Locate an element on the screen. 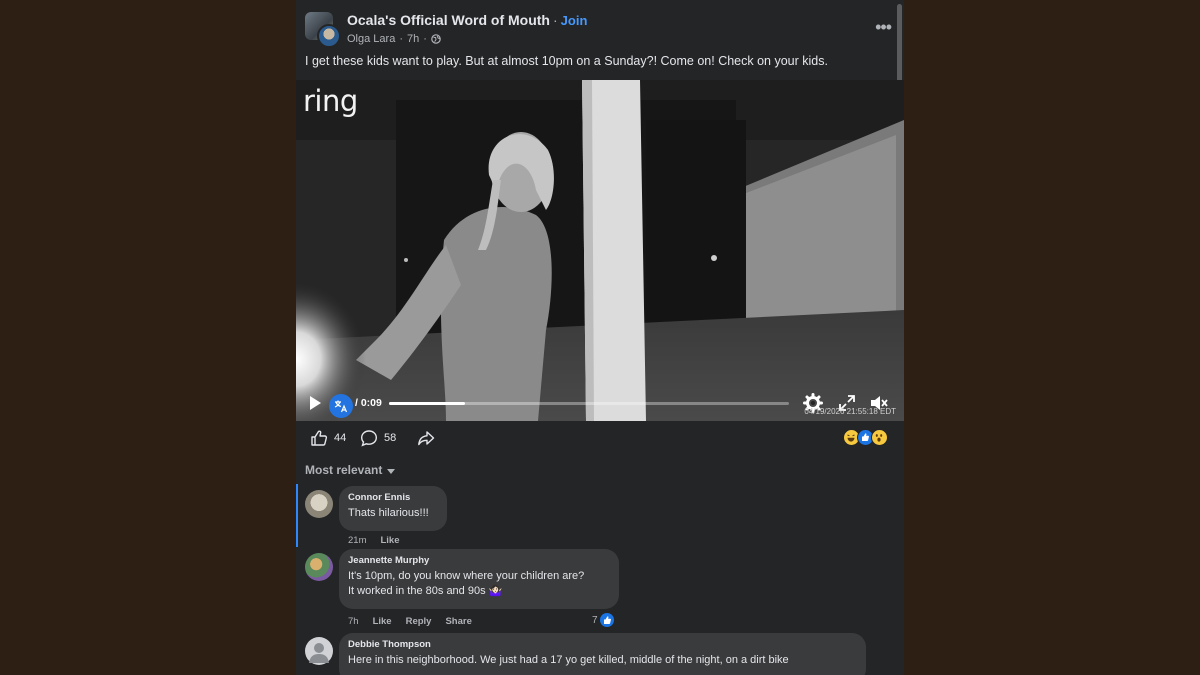 The height and width of the screenshot is (675, 1200). chevron-down-icon is located at coordinates (391, 471).